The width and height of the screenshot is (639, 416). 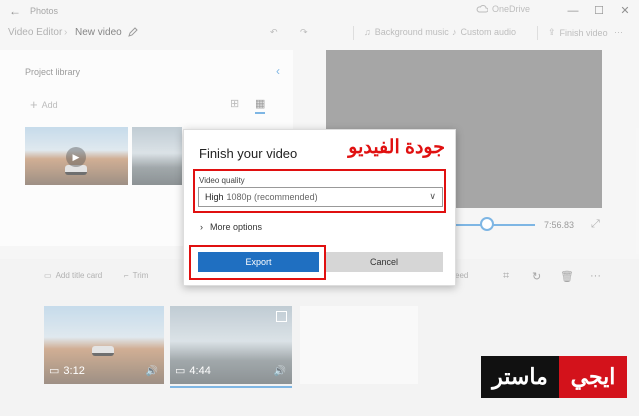 I want to click on site-logo: ماستر ايجي, so click(x=554, y=377).